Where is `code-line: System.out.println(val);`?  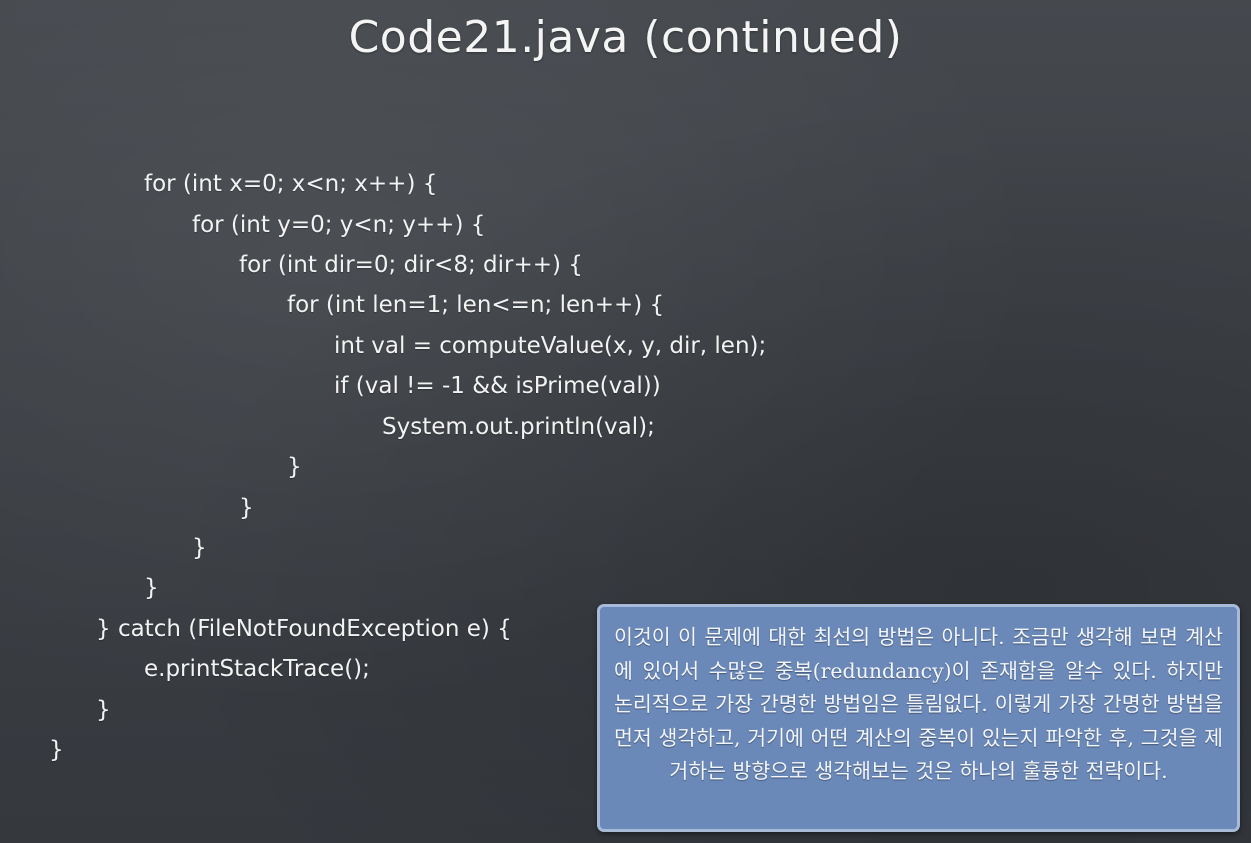 code-line: System.out.println(val); is located at coordinates (518, 427).